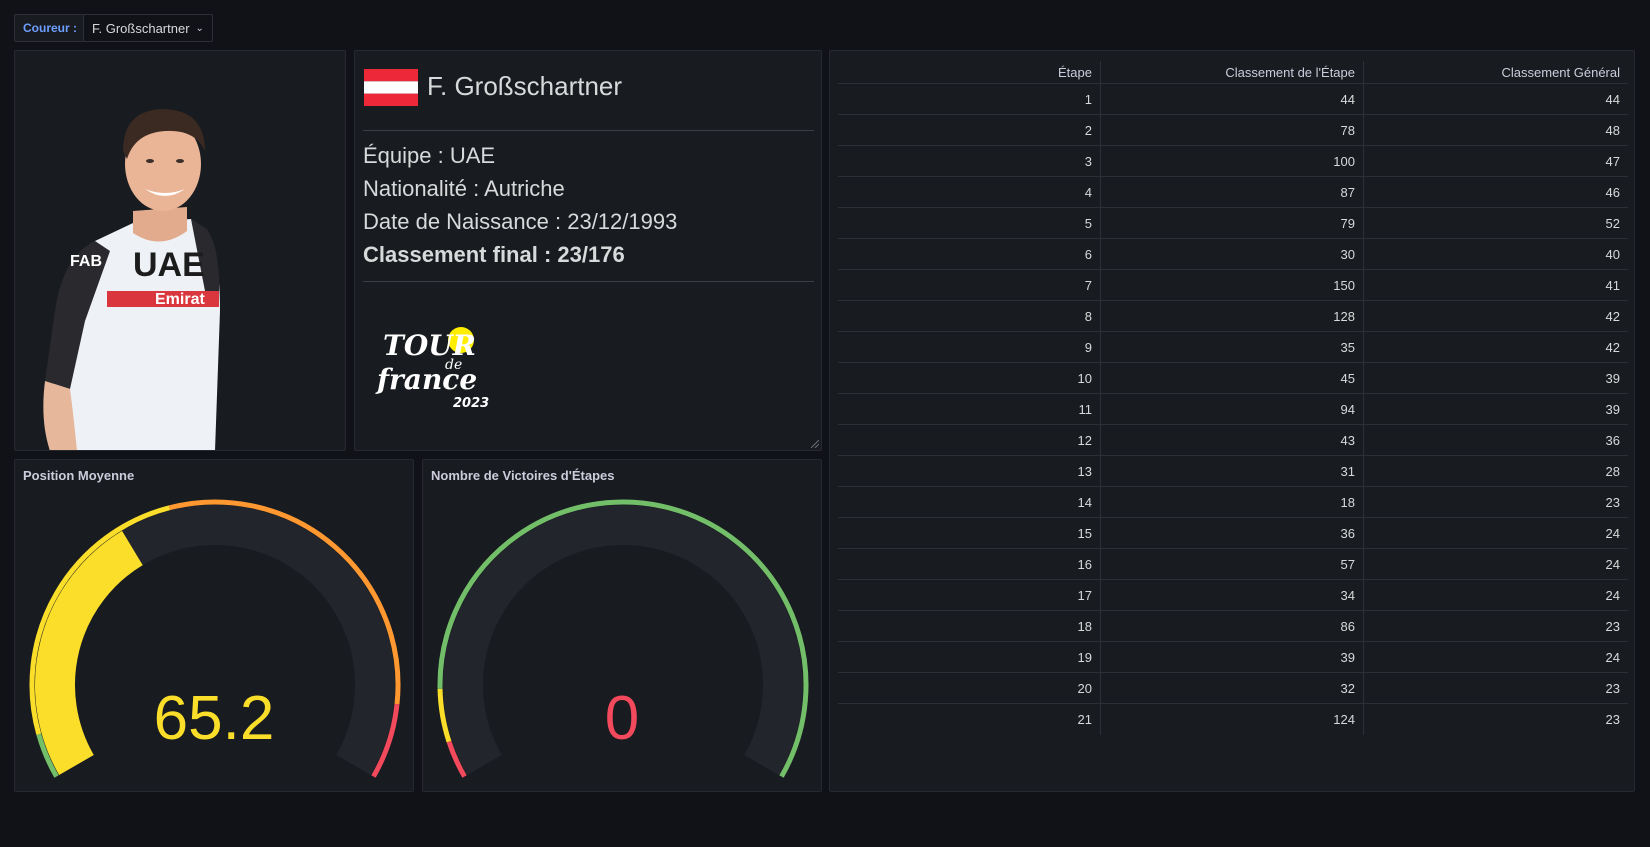  What do you see at coordinates (969, 533) in the screenshot?
I see `cell-stage: 15` at bounding box center [969, 533].